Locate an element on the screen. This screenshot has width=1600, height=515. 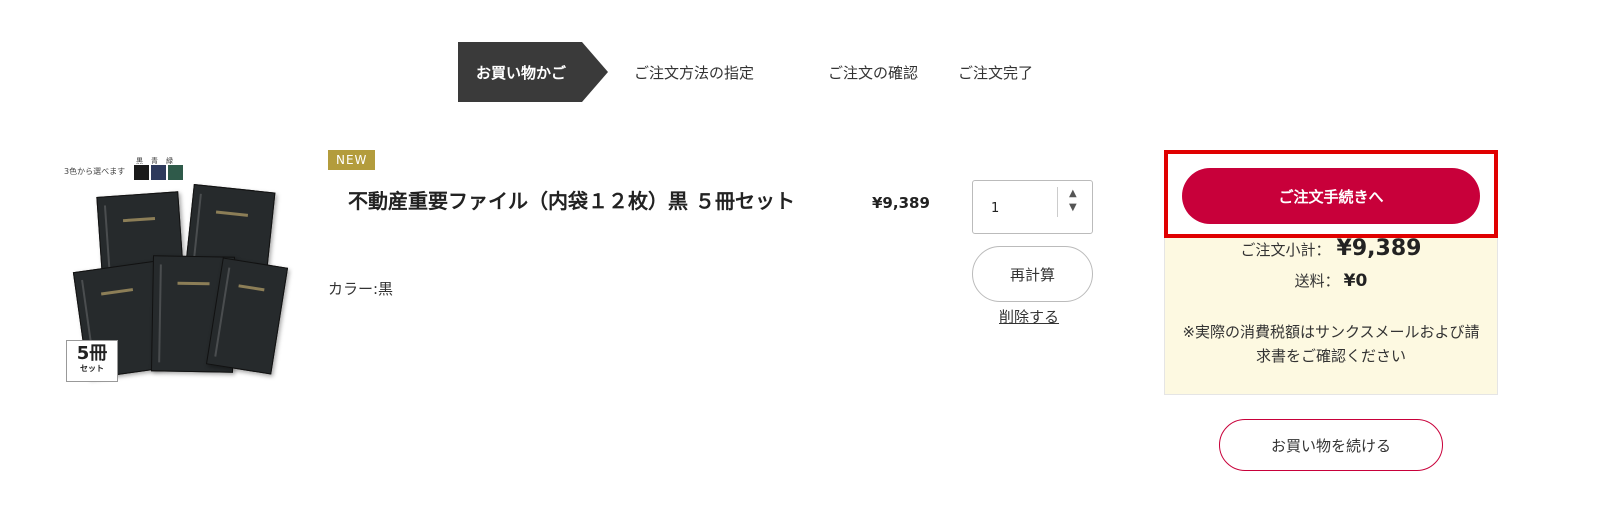
image-color-caption: 3色から選べます is located at coordinates (95, 171).